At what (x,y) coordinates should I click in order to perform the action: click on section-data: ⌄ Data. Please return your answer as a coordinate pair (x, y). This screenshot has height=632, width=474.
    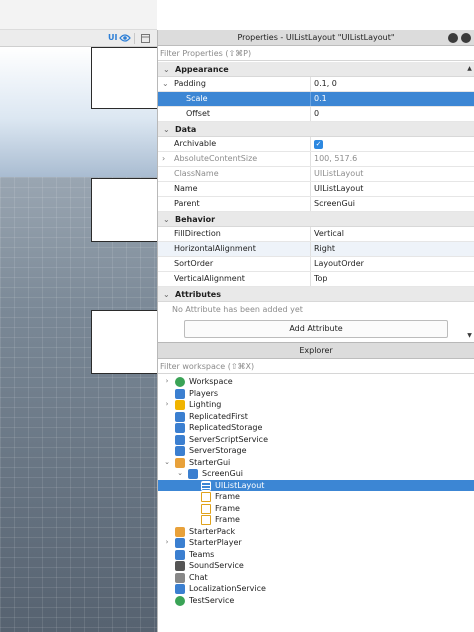
    Looking at the image, I should click on (316, 129).